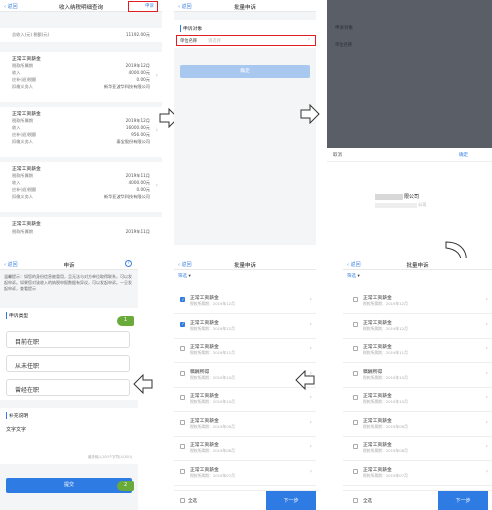 This screenshot has width=492, height=510. Describe the element at coordinates (128, 263) in the screenshot. I see `help-icon: ?` at that location.